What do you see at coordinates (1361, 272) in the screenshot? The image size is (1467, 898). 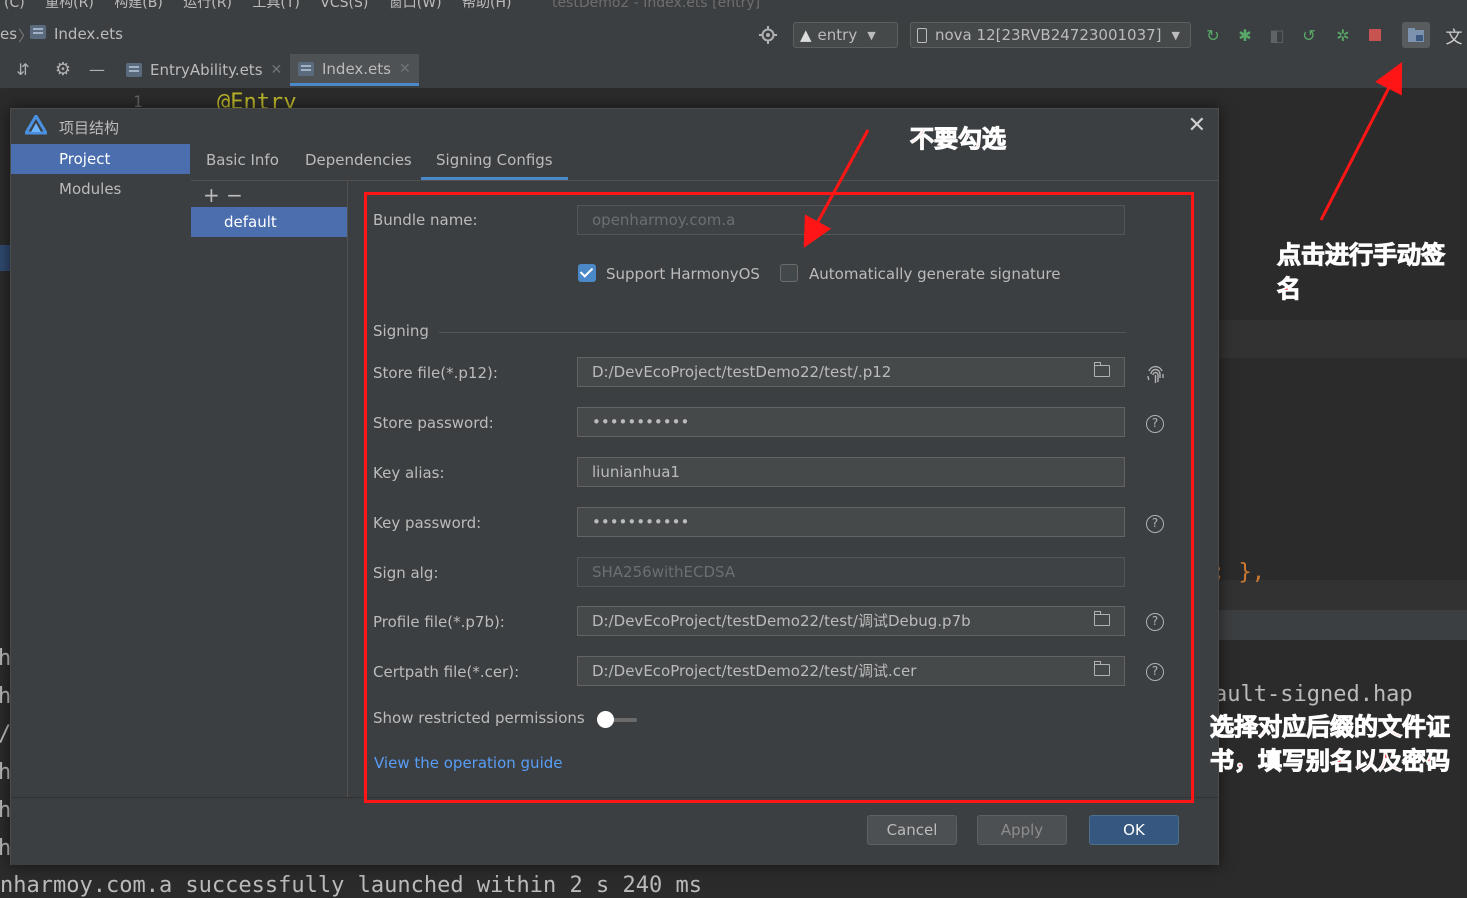 I see `annotation-manual-sign: 点击进行手动签名` at bounding box center [1361, 272].